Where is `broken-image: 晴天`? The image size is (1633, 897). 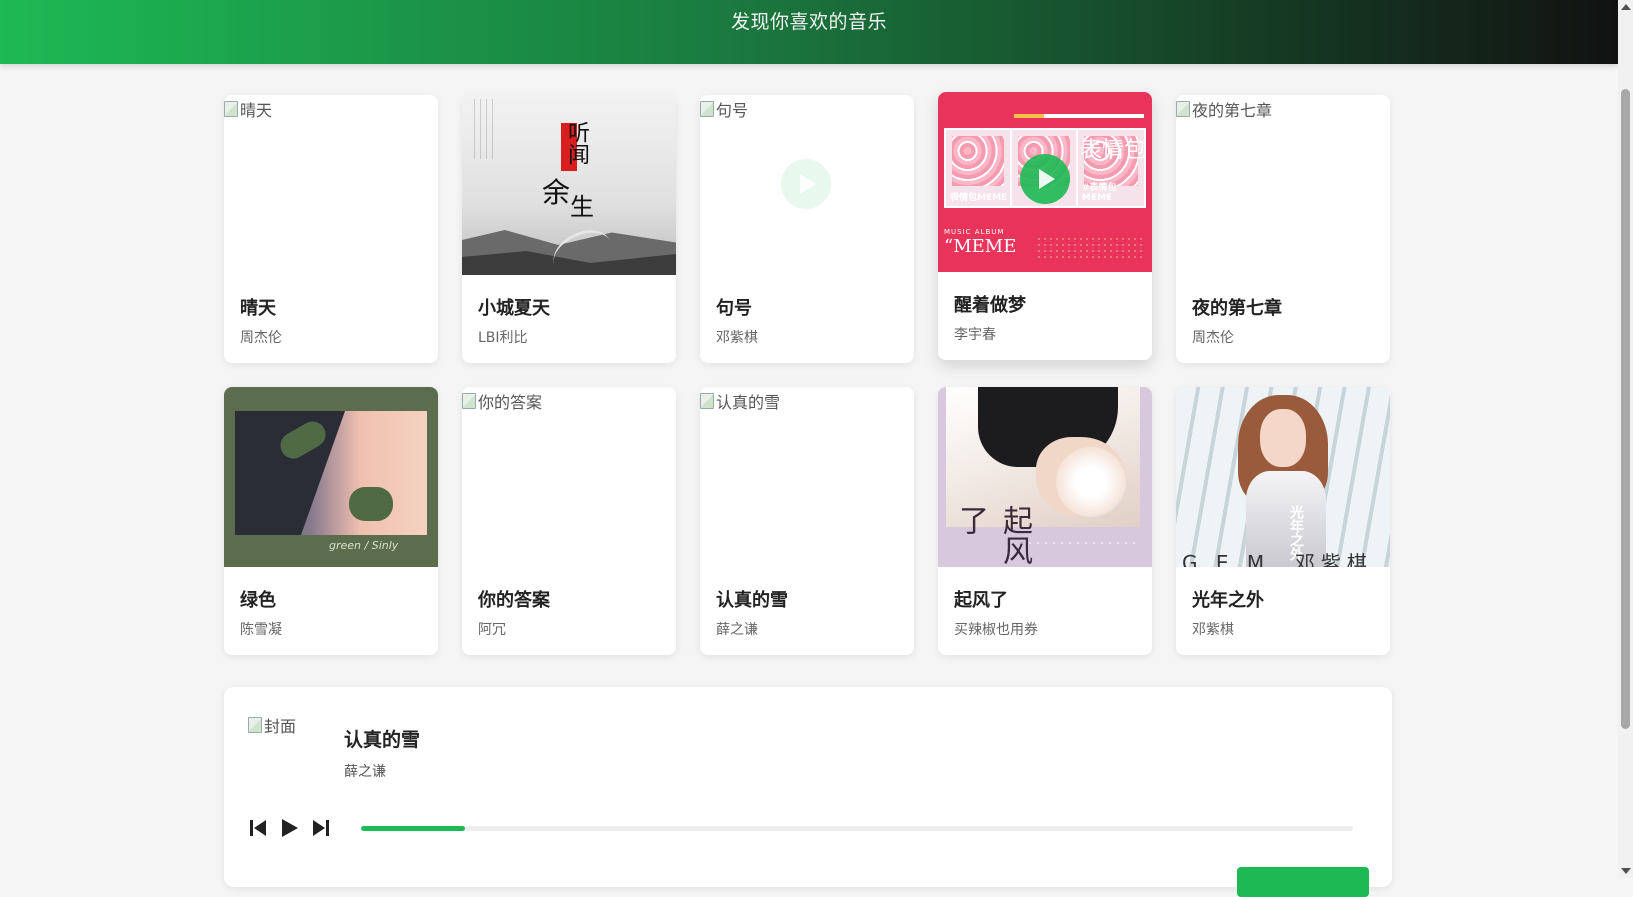
broken-image: 晴天 is located at coordinates (248, 109).